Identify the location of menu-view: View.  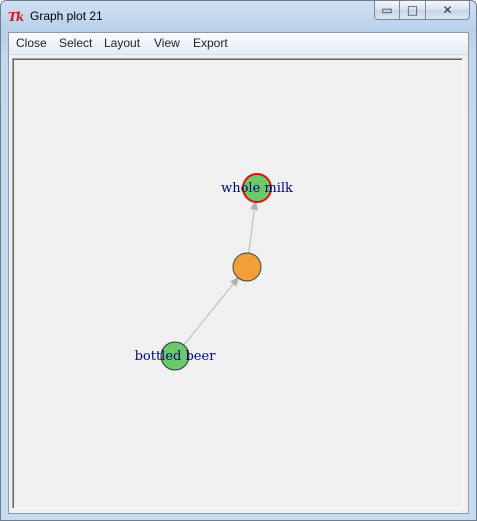
(167, 43).